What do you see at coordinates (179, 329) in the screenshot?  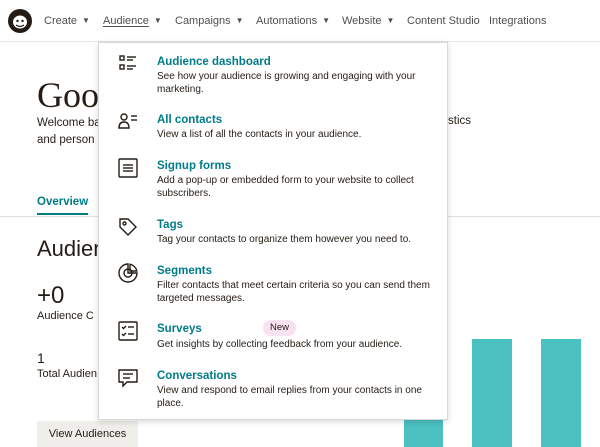 I see `menu-item-title-text: Surveys` at bounding box center [179, 329].